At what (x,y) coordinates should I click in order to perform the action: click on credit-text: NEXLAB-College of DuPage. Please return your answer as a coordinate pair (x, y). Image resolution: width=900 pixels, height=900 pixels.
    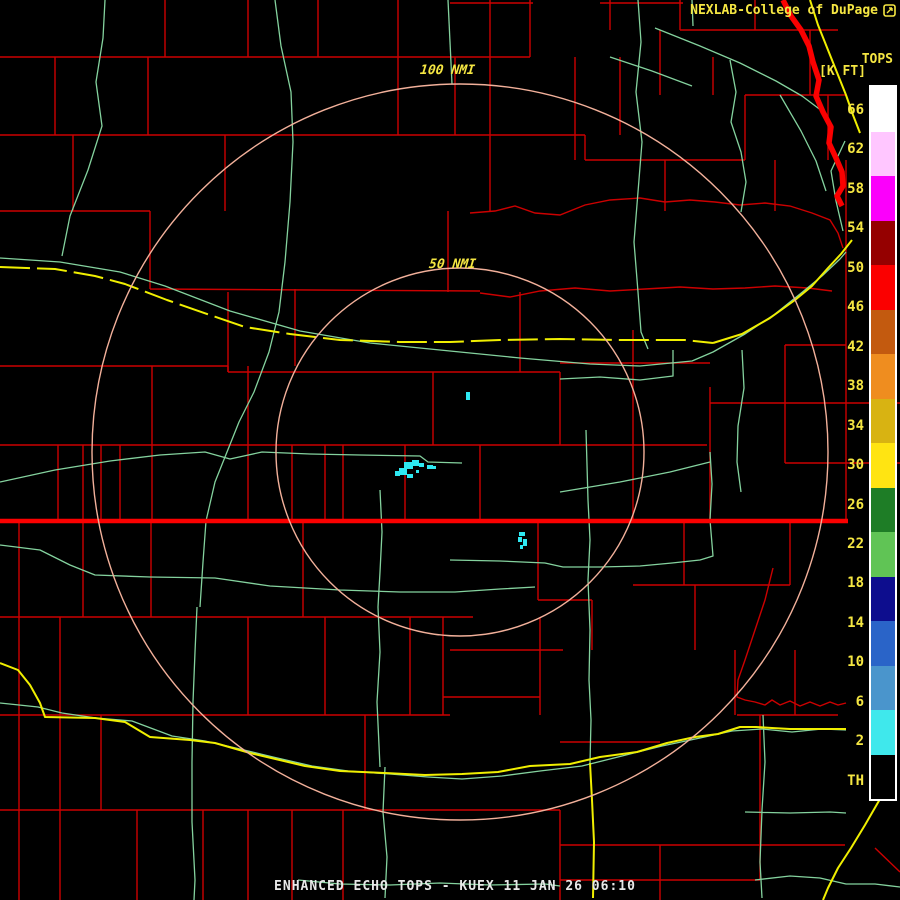
    Looking at the image, I should click on (784, 10).